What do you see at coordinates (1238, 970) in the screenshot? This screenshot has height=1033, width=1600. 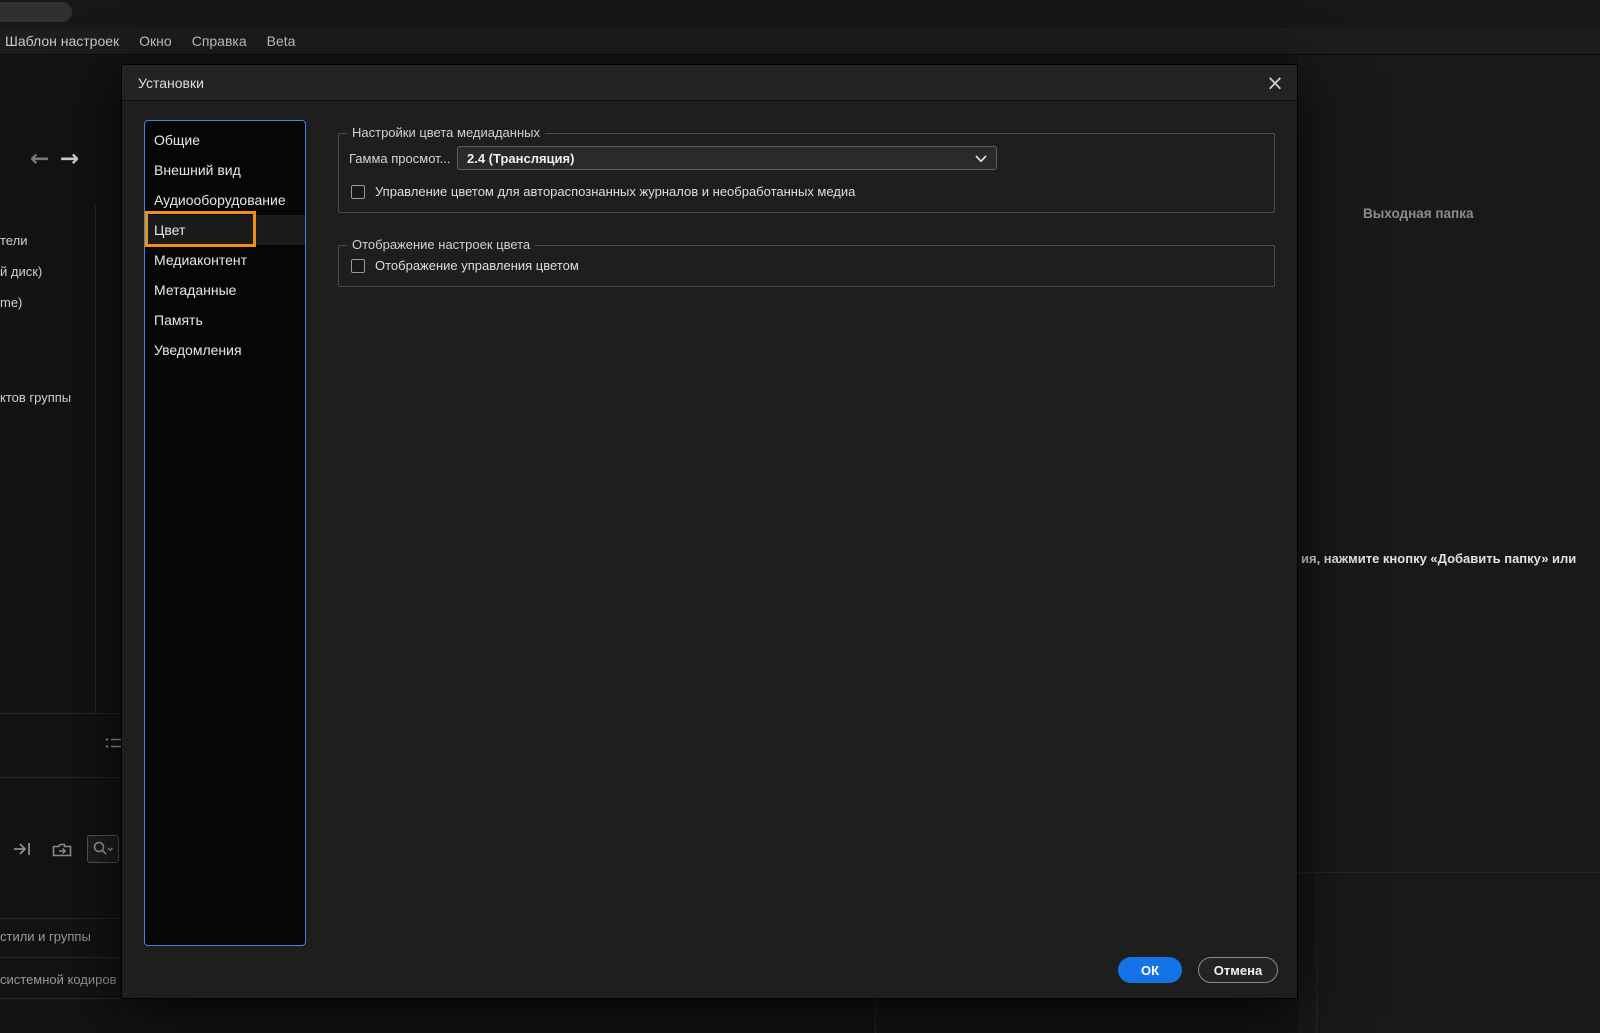 I see `cancel-button: Отмена` at bounding box center [1238, 970].